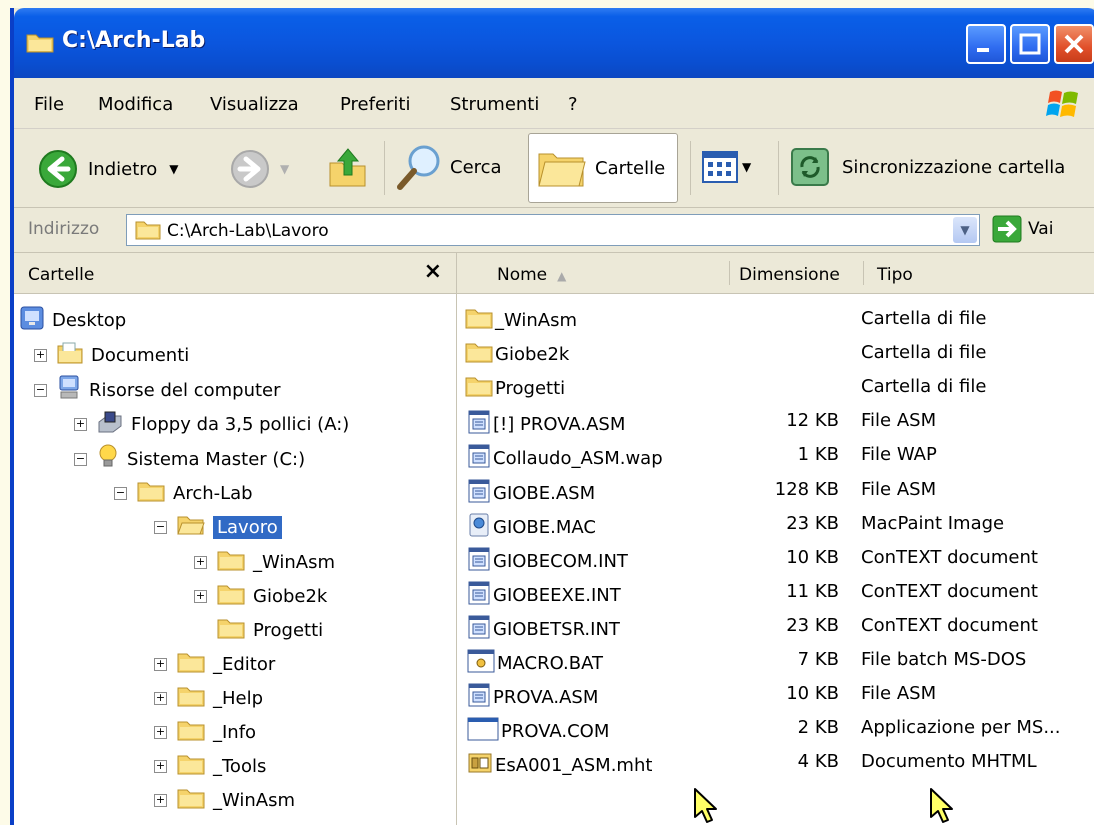 The height and width of the screenshot is (825, 1094). I want to click on back-dropdown-icon: ▼, so click(173, 169).